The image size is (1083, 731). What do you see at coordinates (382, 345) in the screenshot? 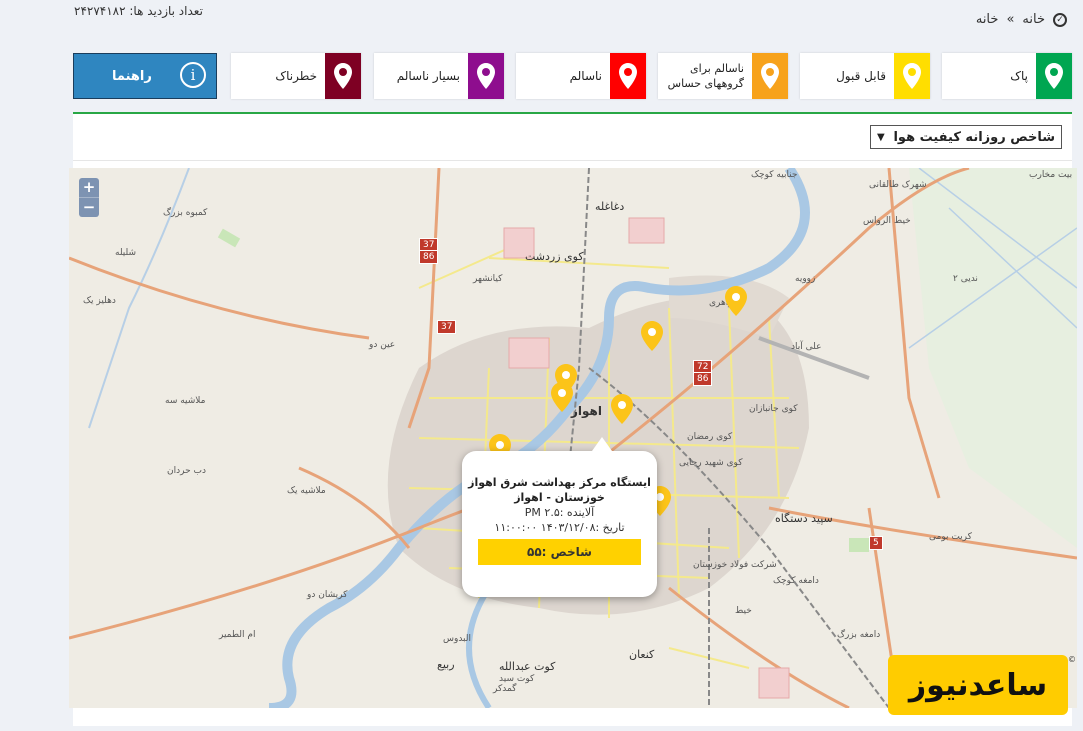
I see `map-label-ein-do: عین دو` at bounding box center [382, 345].